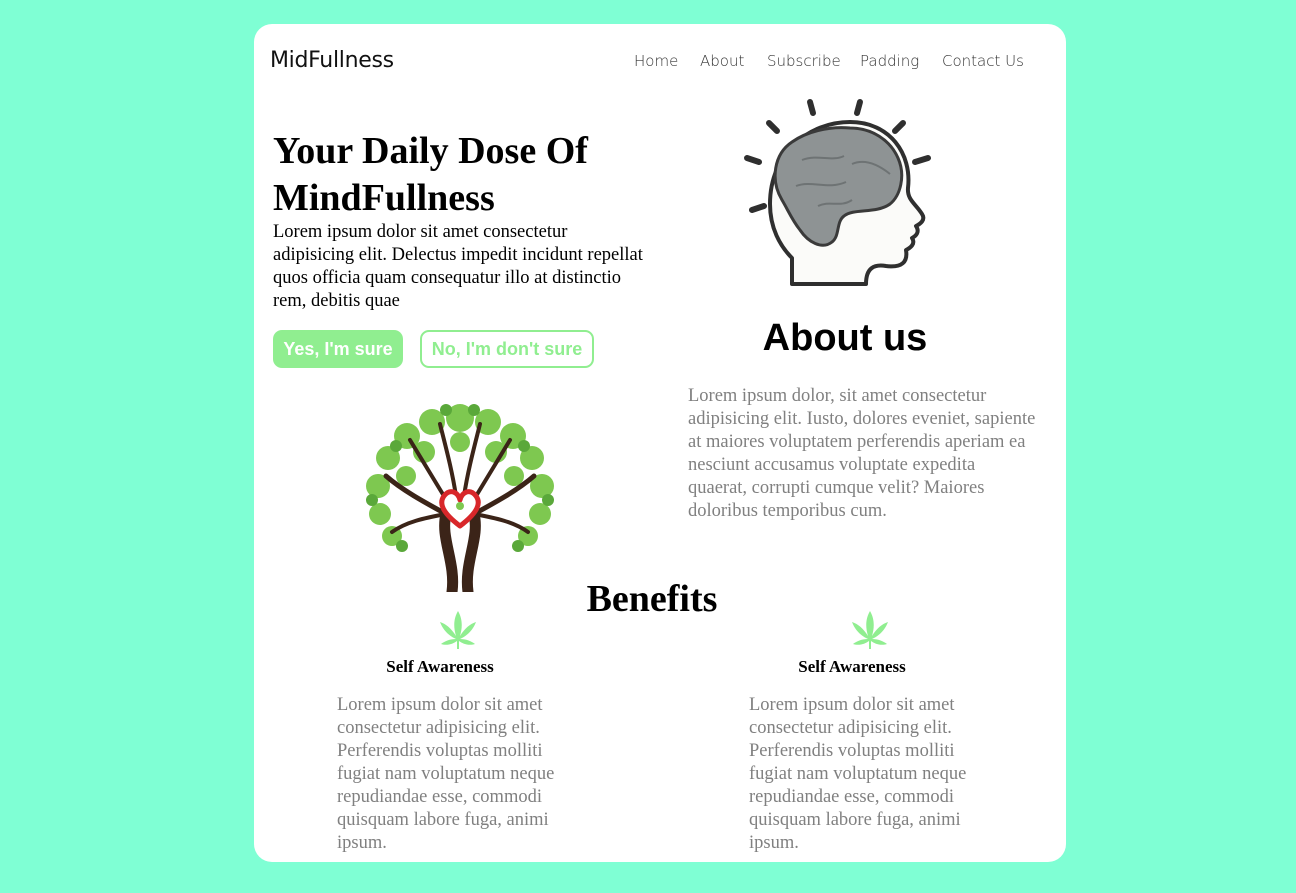 This screenshot has height=893, width=1296. What do you see at coordinates (804, 61) in the screenshot?
I see `nav-subscribe-link: Subscribe` at bounding box center [804, 61].